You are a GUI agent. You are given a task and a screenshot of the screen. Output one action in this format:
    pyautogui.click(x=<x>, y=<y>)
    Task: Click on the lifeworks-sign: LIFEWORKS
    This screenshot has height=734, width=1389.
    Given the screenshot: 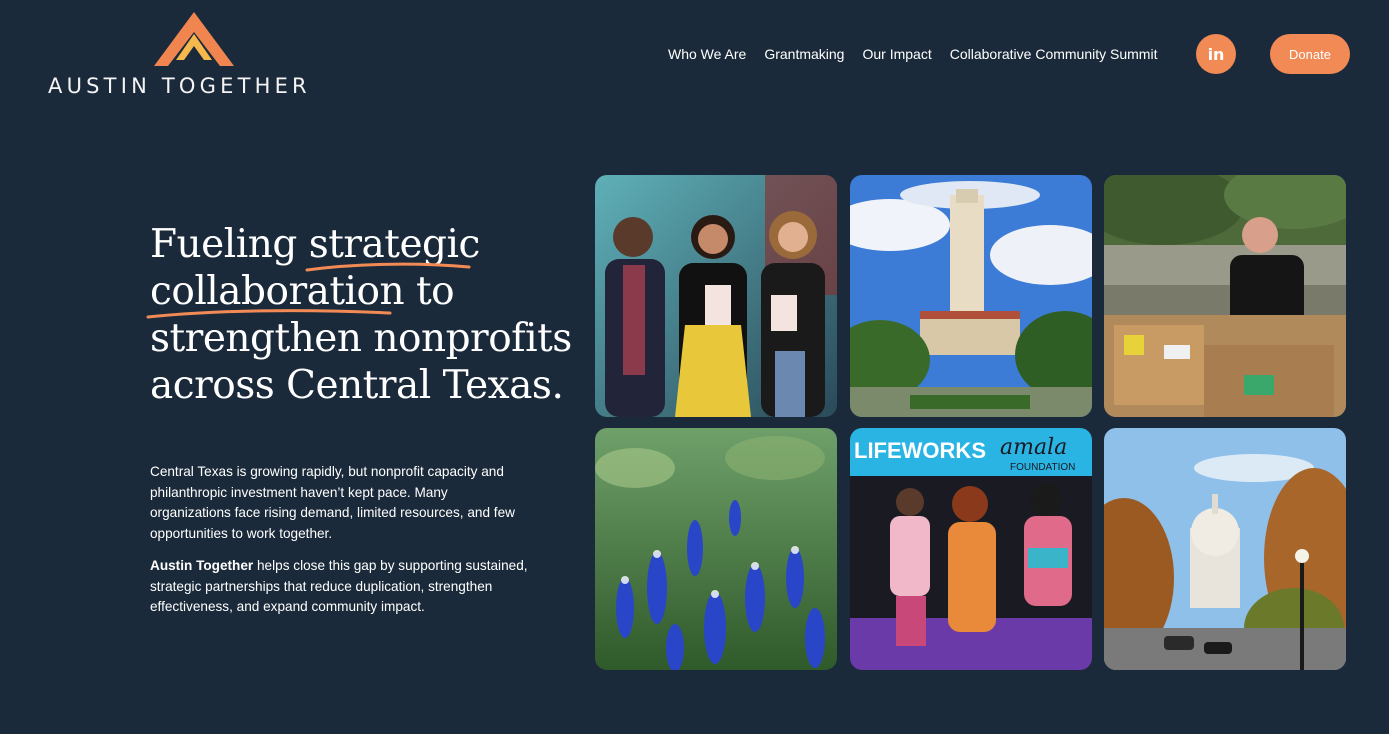 What is the action you would take?
    pyautogui.click(x=920, y=450)
    